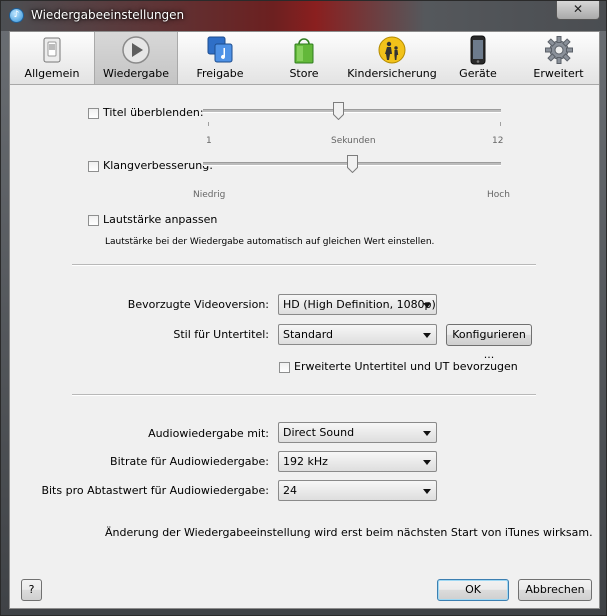 The height and width of the screenshot is (616, 607). What do you see at coordinates (319, 432) in the screenshot?
I see `audio-output-value: Direct Sound` at bounding box center [319, 432].